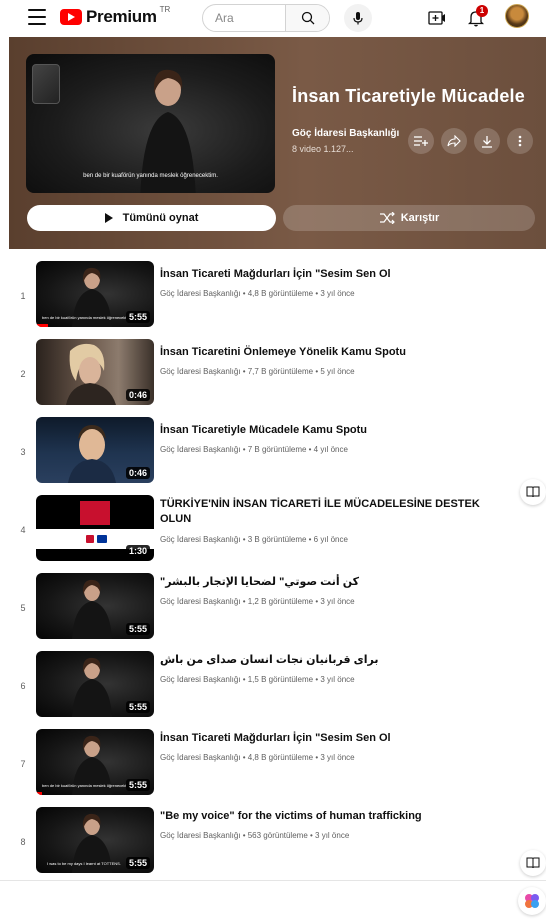 This screenshot has width=546, height=919. Describe the element at coordinates (91, 374) in the screenshot. I see `woman-graphic` at that location.